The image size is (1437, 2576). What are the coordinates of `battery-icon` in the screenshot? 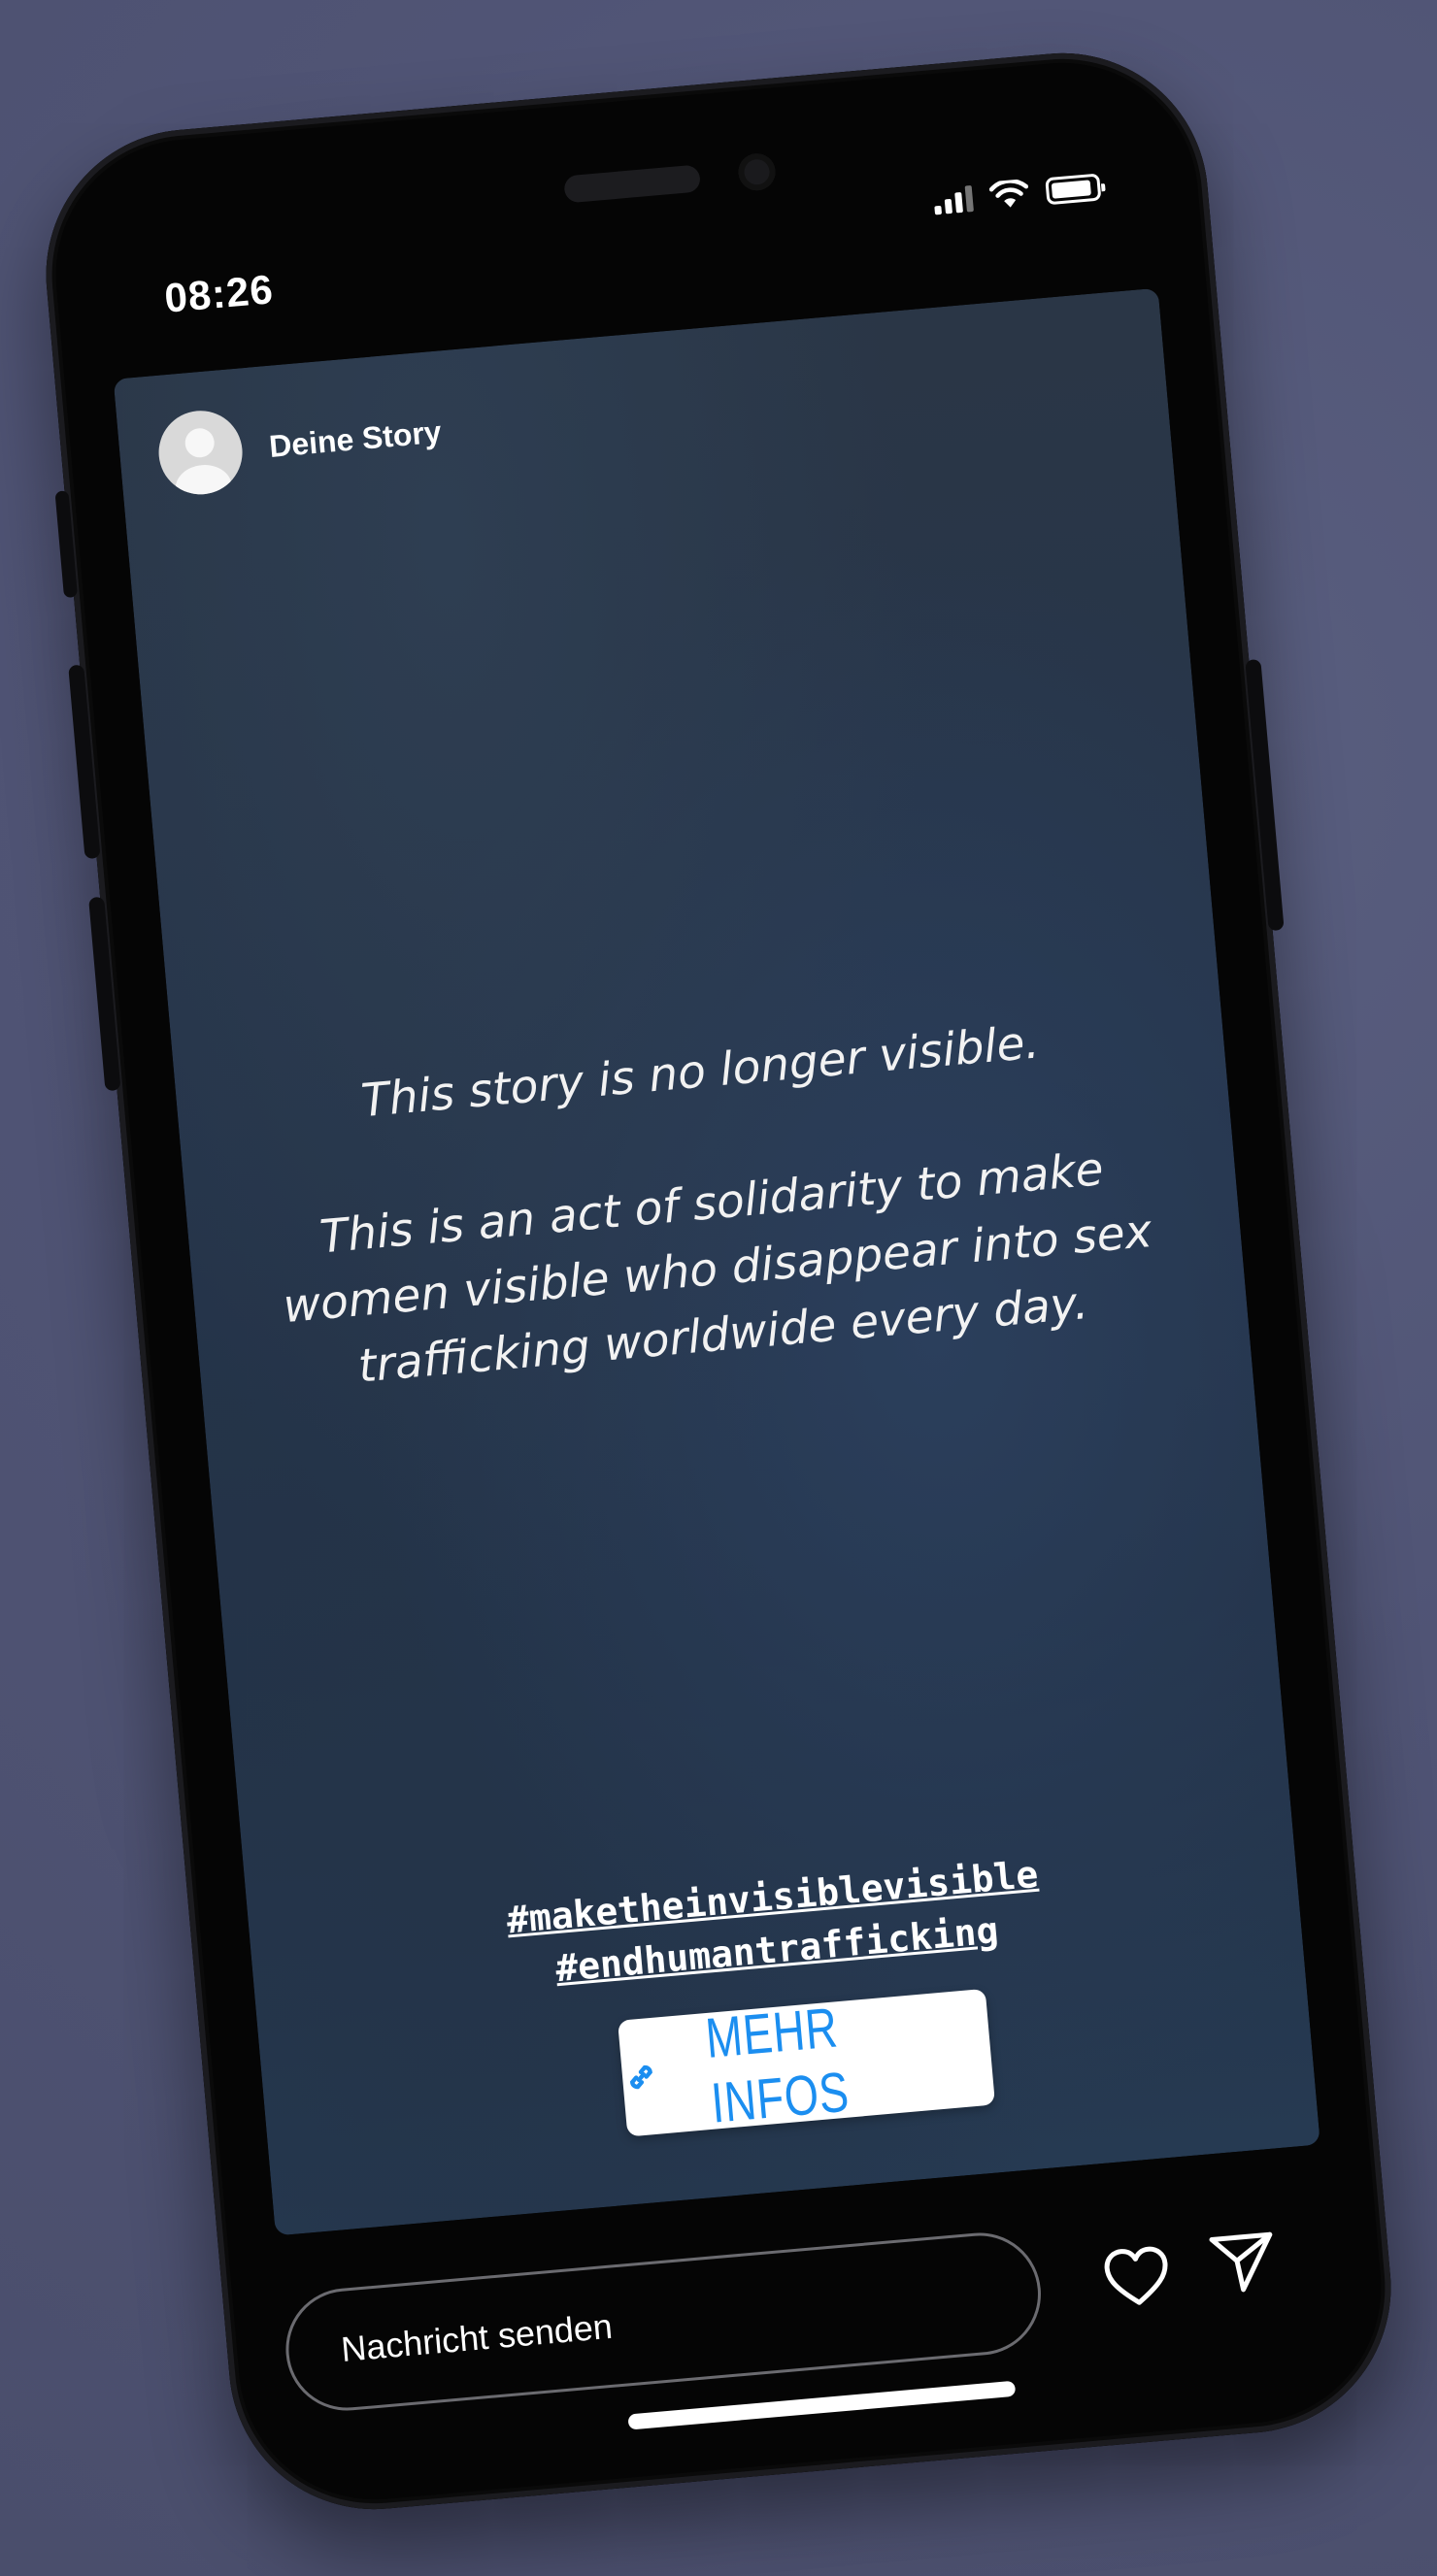 It's located at (1074, 189).